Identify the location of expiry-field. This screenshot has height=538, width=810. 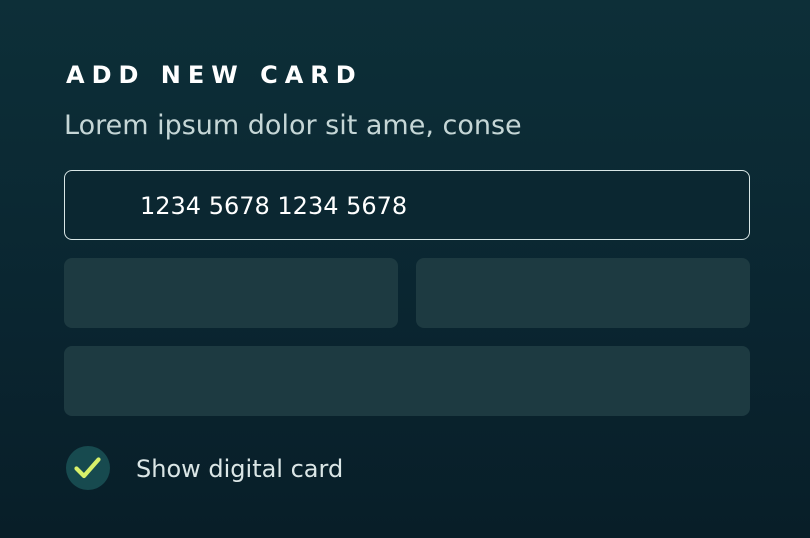
(231, 293).